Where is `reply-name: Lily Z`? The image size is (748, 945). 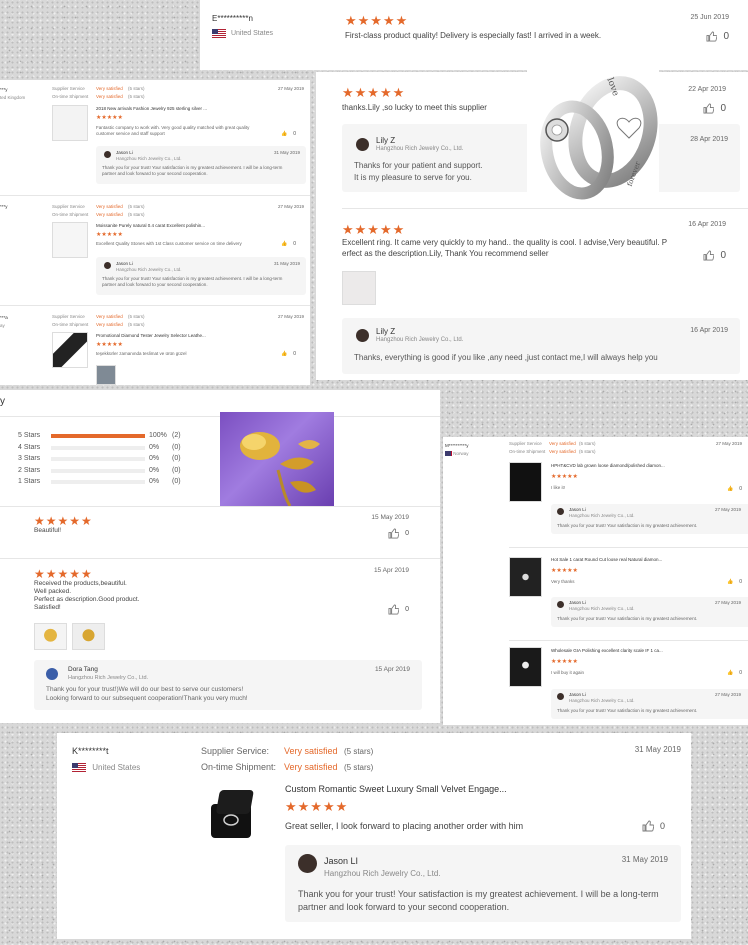 reply-name: Lily Z is located at coordinates (386, 140).